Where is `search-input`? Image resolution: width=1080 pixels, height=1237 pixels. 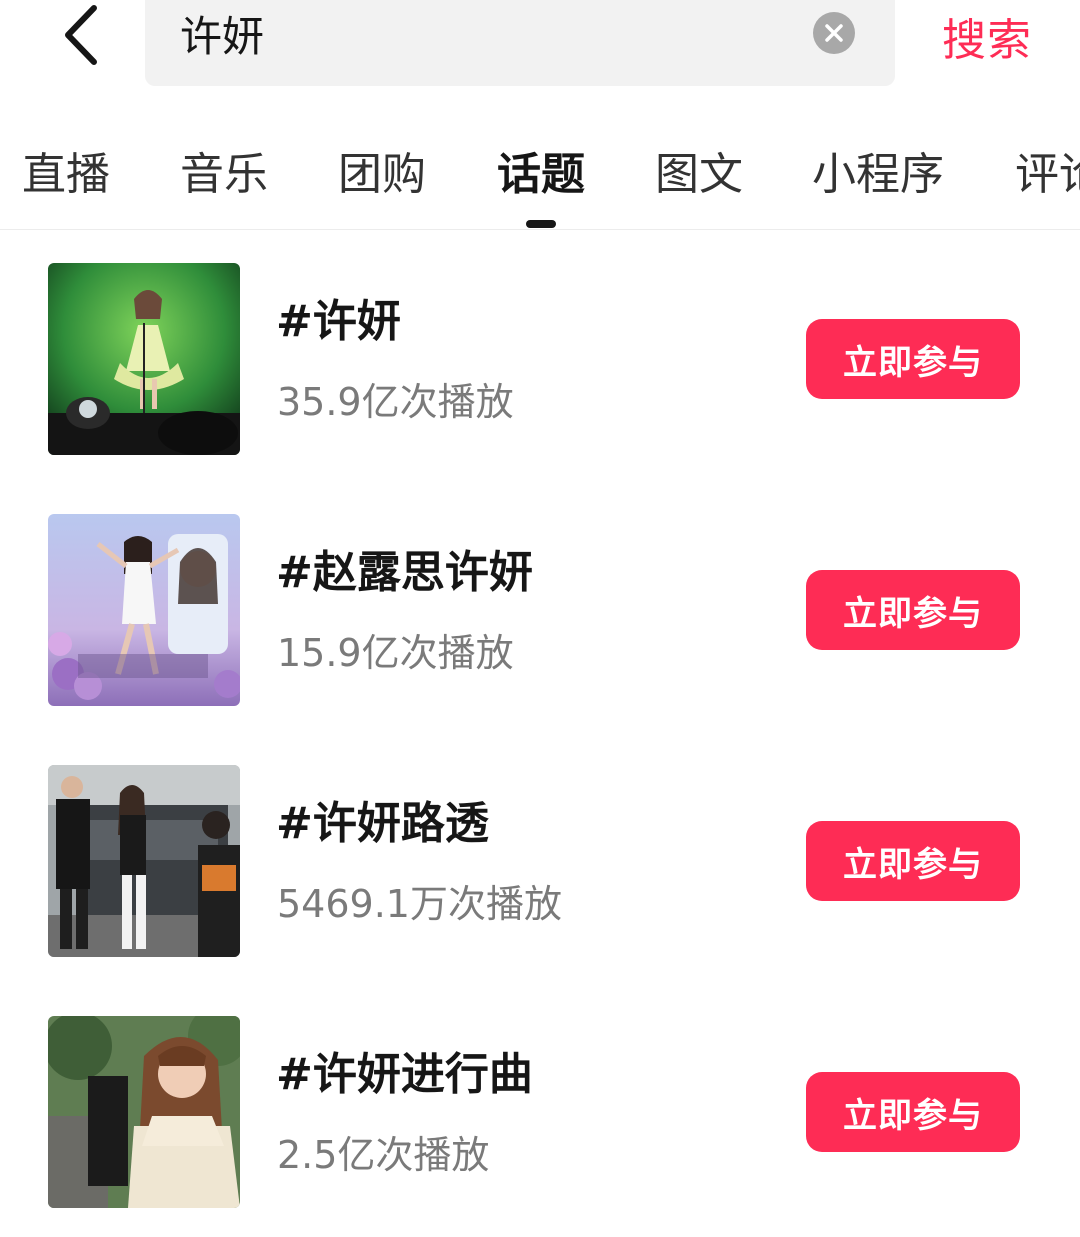 search-input is located at coordinates (480, 33).